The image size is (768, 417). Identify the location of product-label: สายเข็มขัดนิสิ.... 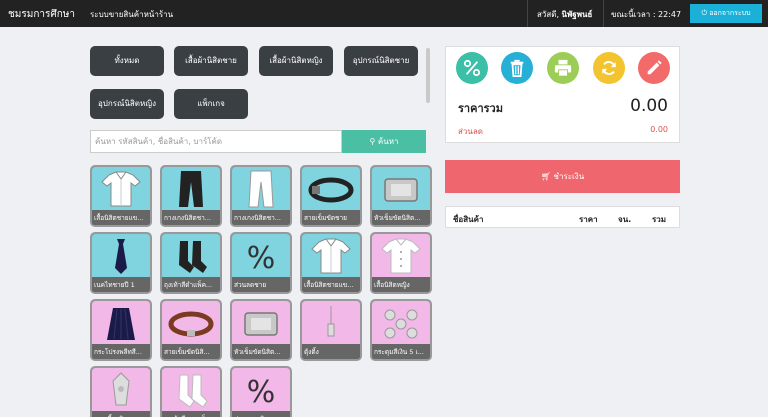
(191, 351).